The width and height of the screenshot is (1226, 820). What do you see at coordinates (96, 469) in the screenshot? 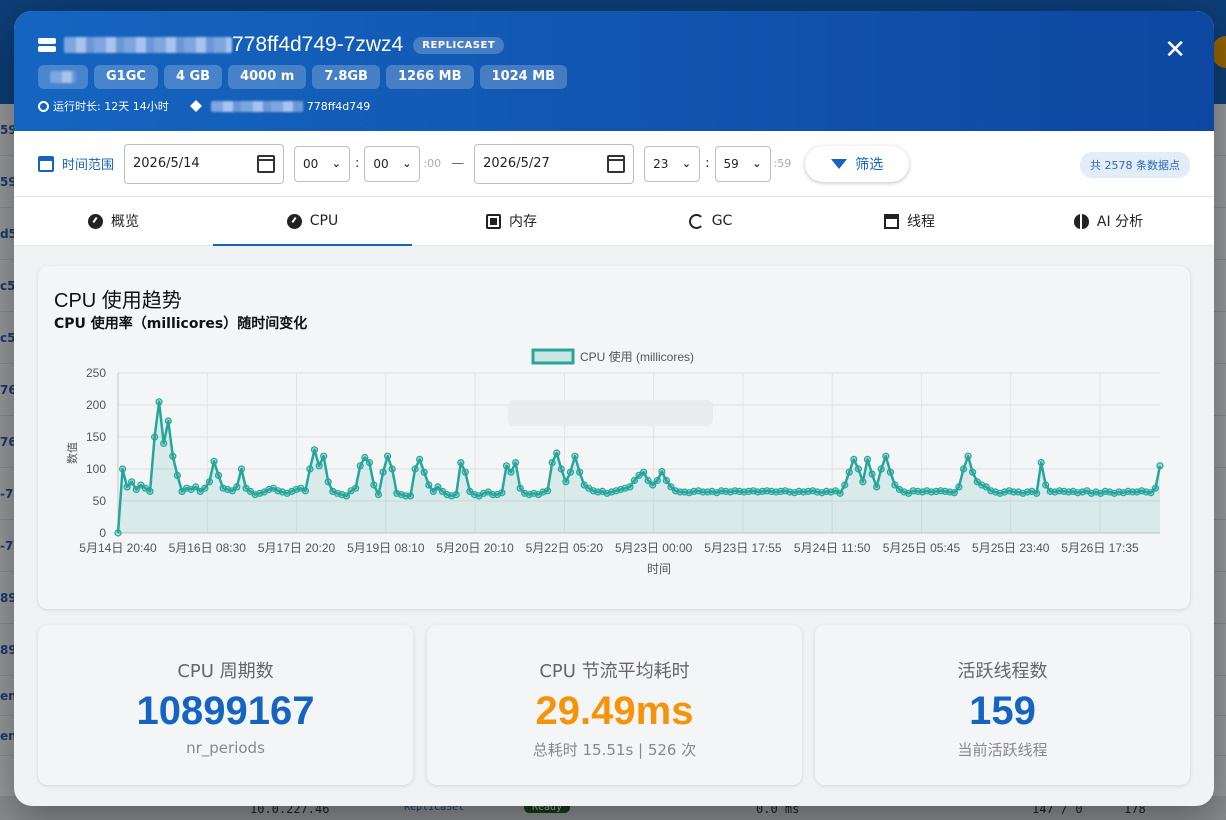
I see `y-tick-label: 100` at bounding box center [96, 469].